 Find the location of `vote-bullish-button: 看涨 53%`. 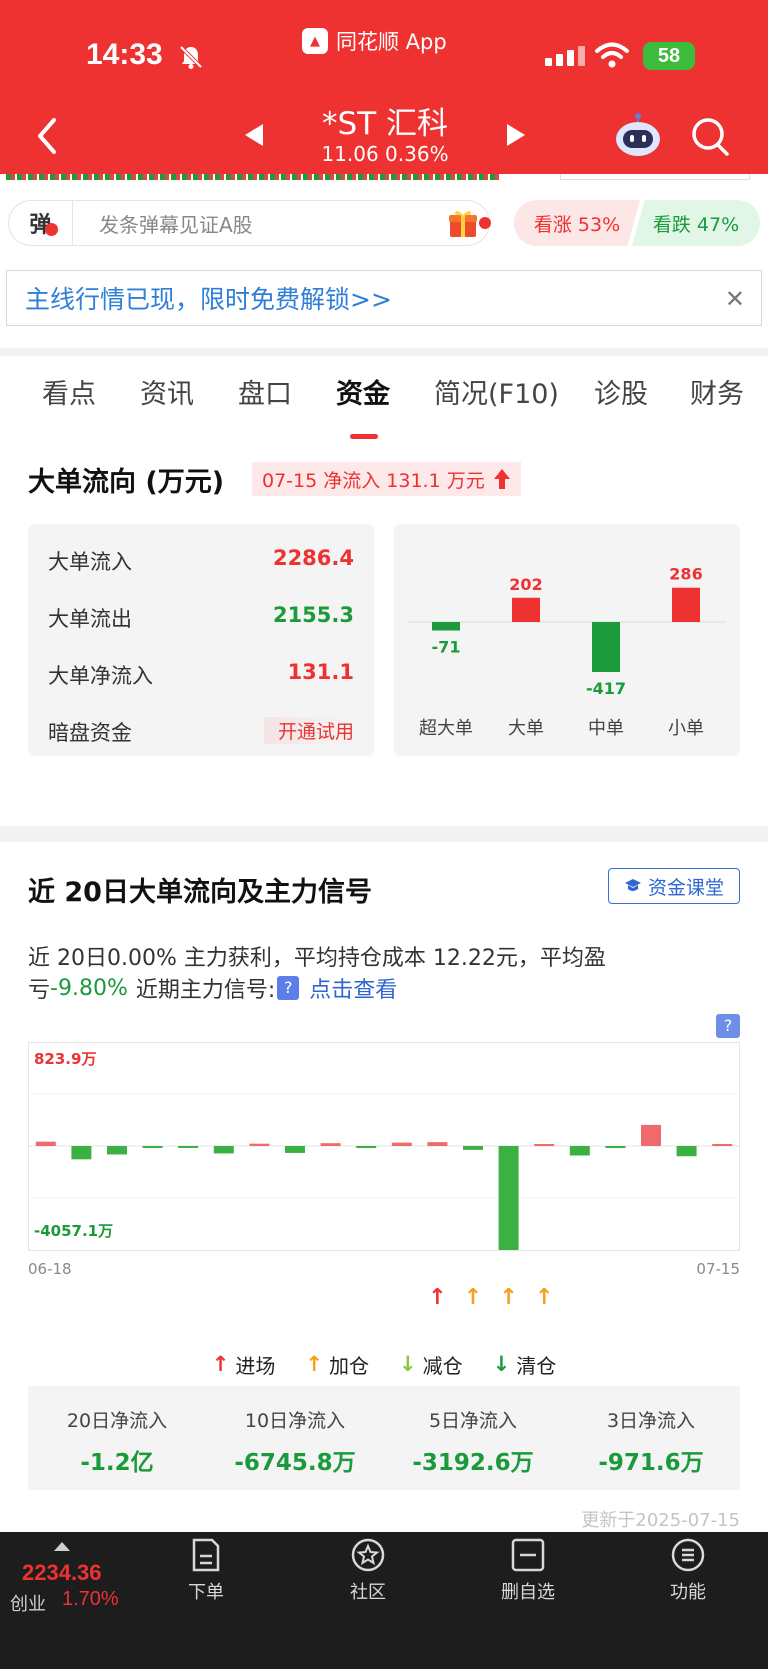

vote-bullish-button: 看涨 53% is located at coordinates (577, 223).